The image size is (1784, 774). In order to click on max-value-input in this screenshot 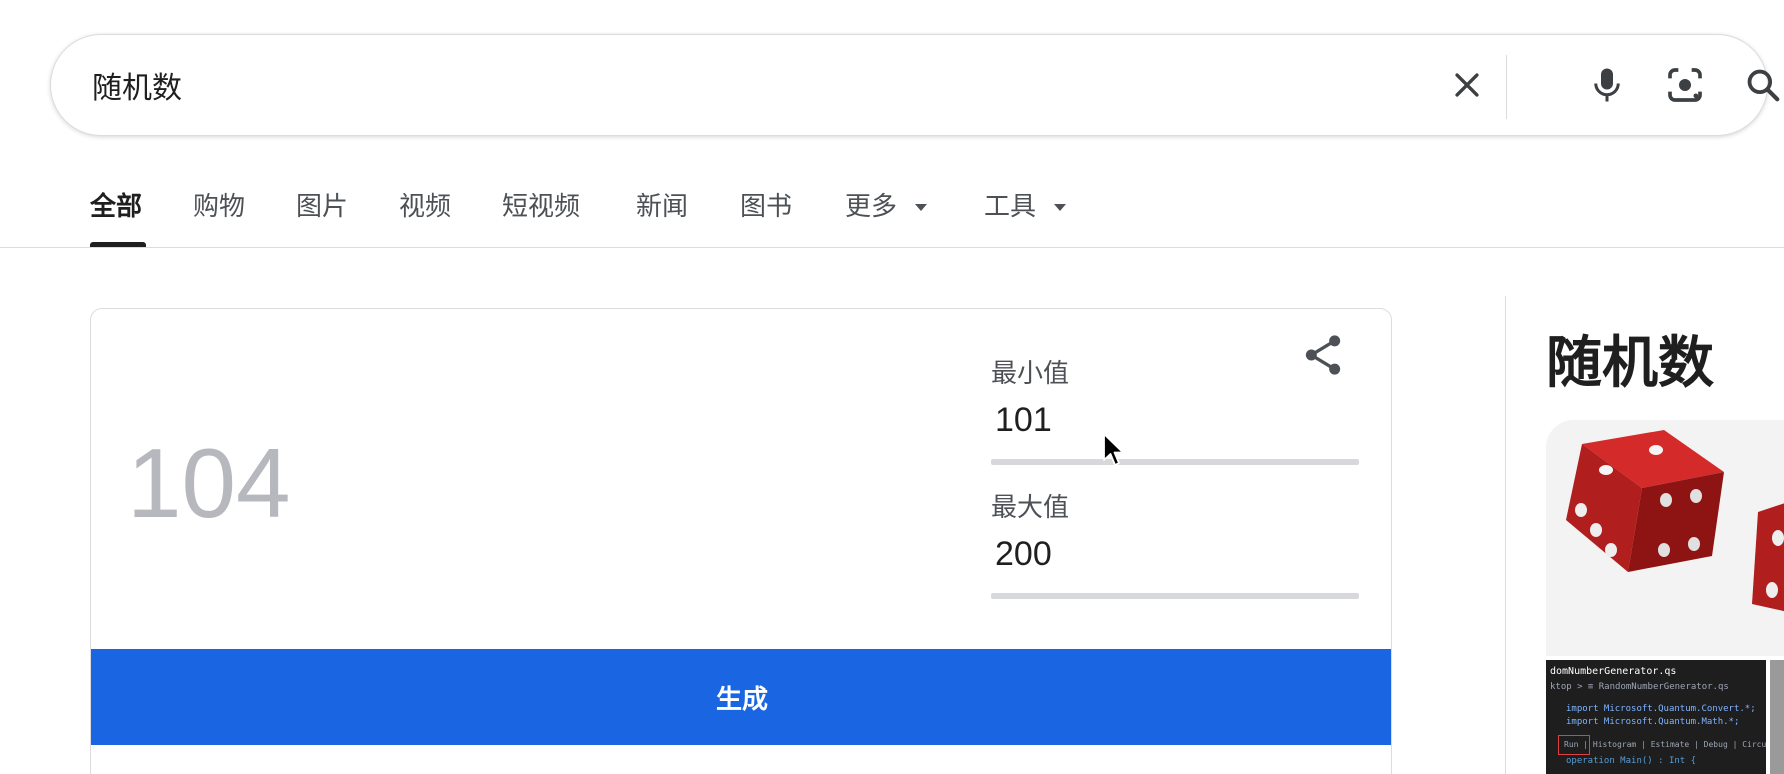, I will do `click(1177, 554)`.